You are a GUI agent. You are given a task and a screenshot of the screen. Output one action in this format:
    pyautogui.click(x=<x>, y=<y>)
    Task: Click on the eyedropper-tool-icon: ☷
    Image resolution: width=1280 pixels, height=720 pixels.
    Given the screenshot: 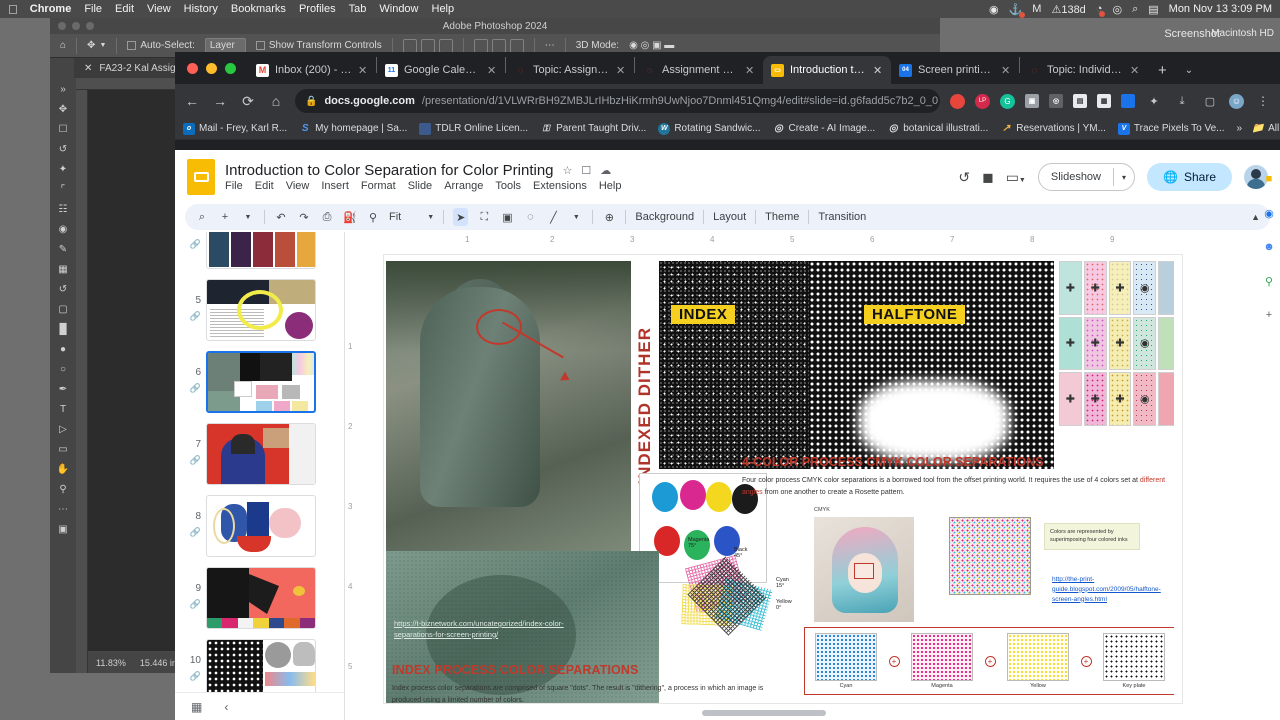 What is the action you would take?
    pyautogui.click(x=63, y=209)
    